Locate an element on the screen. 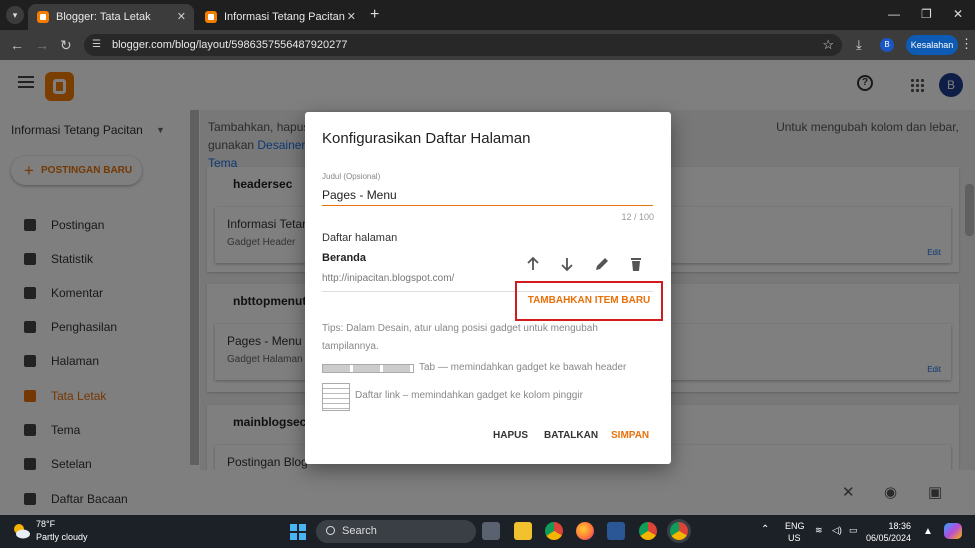 The height and width of the screenshot is (548, 975). word-icon is located at coordinates (616, 531).